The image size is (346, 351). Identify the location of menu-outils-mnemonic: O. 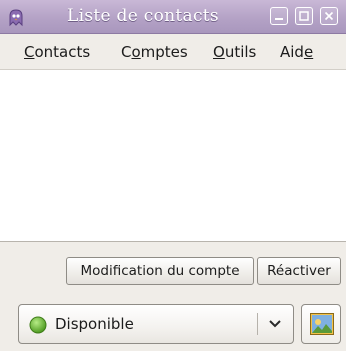
(219, 52).